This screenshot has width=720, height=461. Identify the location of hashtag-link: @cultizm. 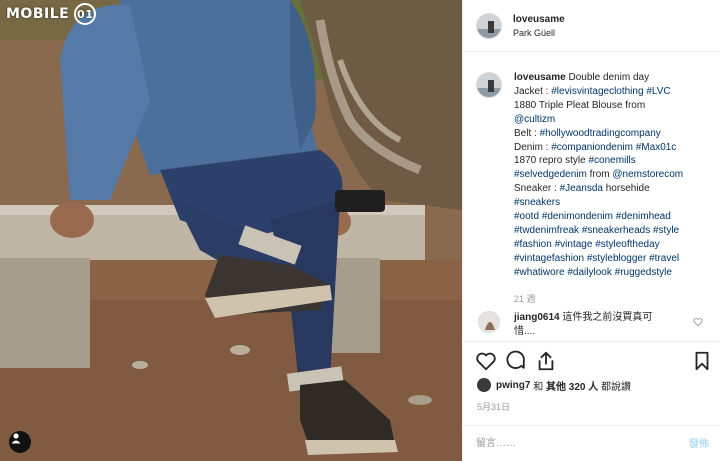
(534, 119).